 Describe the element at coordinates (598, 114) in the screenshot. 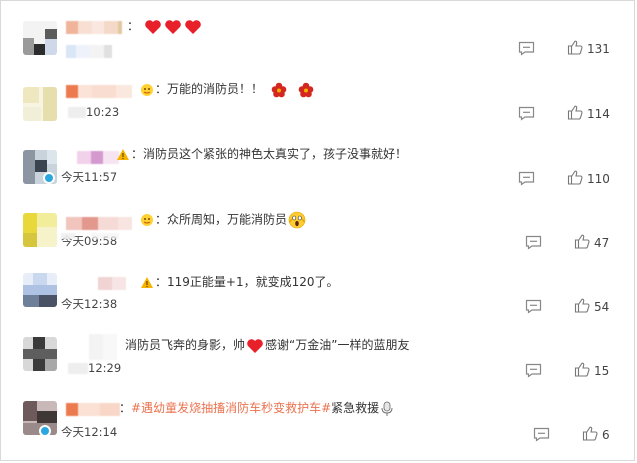

I see `like-count: 114` at that location.